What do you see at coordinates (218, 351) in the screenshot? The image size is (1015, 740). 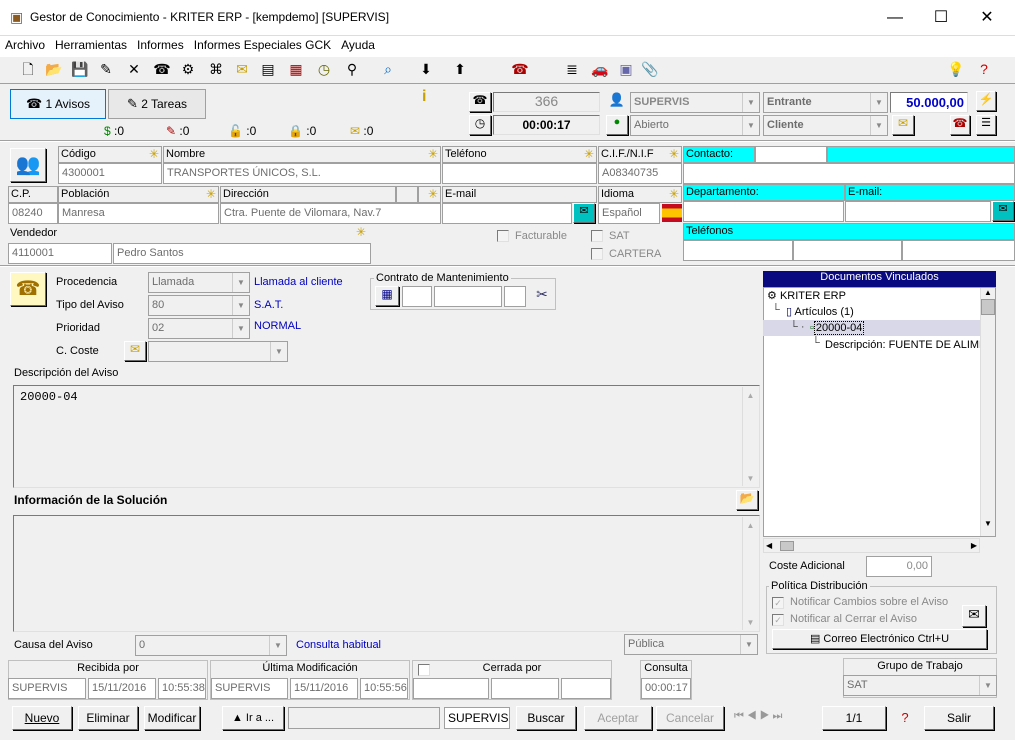 I see `coste-select: ▼` at bounding box center [218, 351].